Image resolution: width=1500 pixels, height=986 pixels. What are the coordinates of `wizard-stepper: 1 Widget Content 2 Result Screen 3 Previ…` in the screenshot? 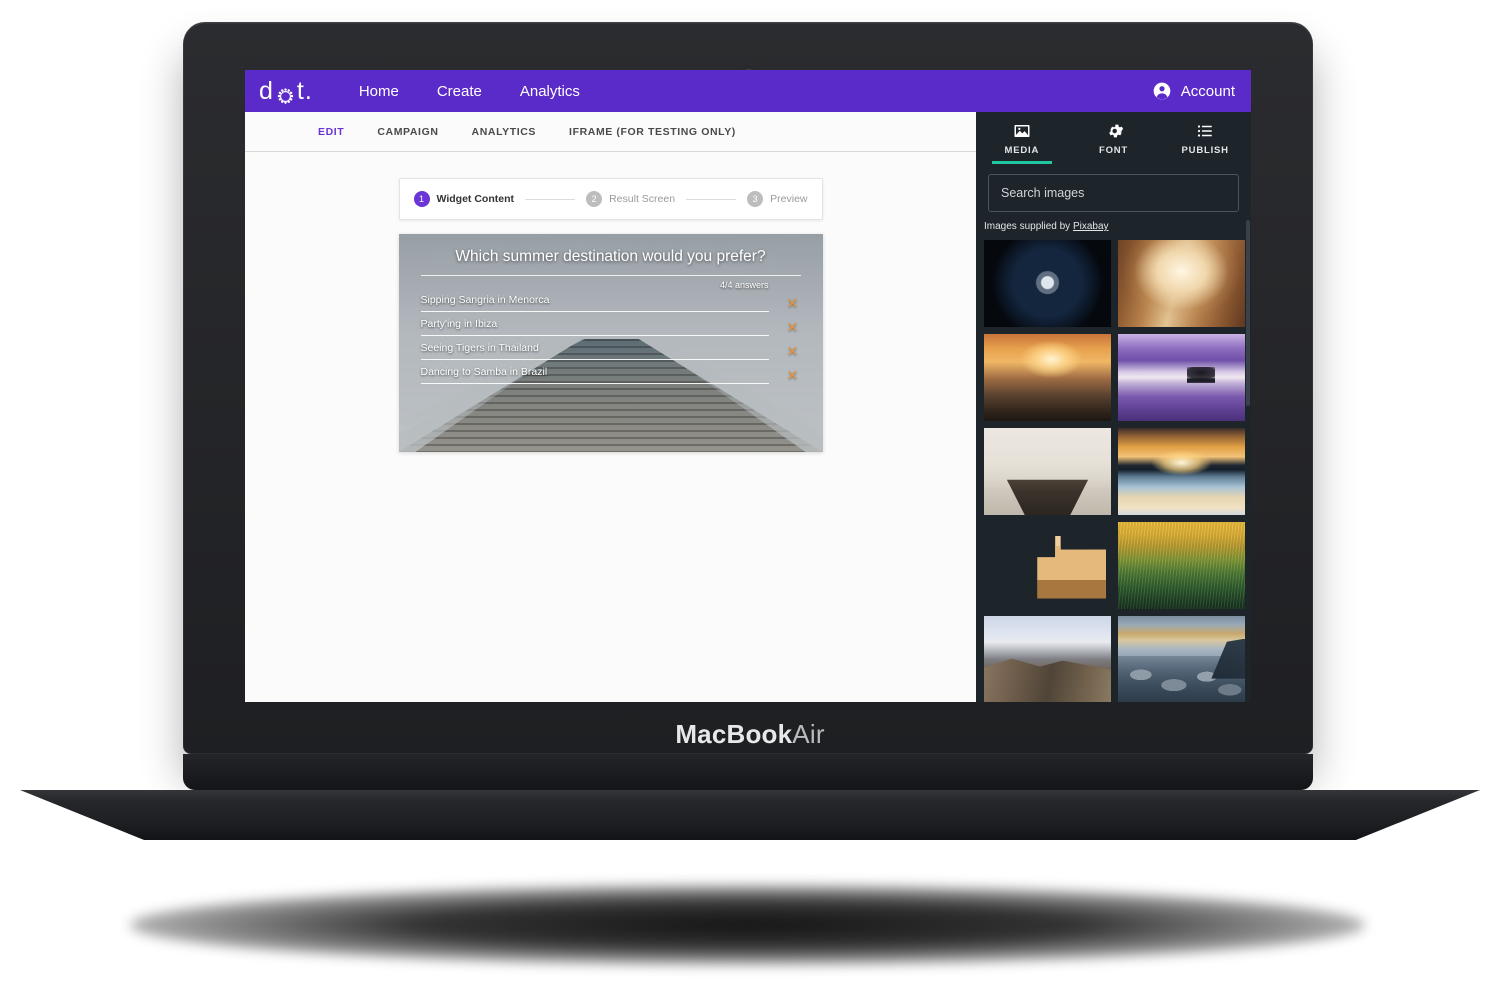 It's located at (610, 199).